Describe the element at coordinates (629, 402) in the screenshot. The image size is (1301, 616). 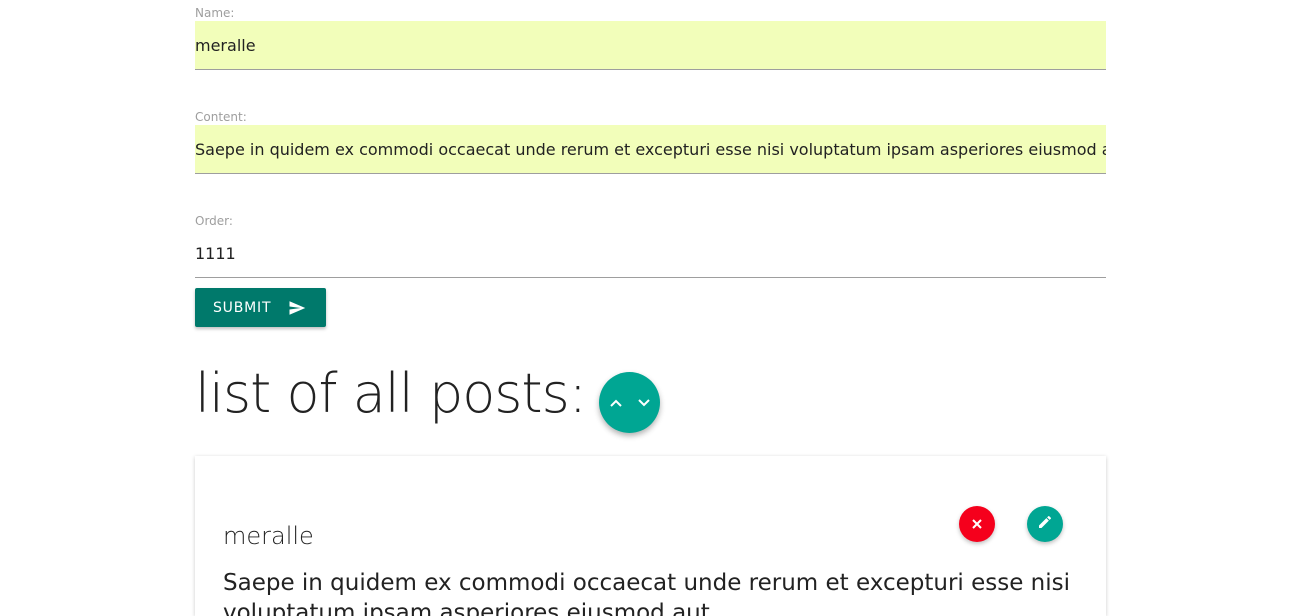
I see `sort-toggle-button` at that location.